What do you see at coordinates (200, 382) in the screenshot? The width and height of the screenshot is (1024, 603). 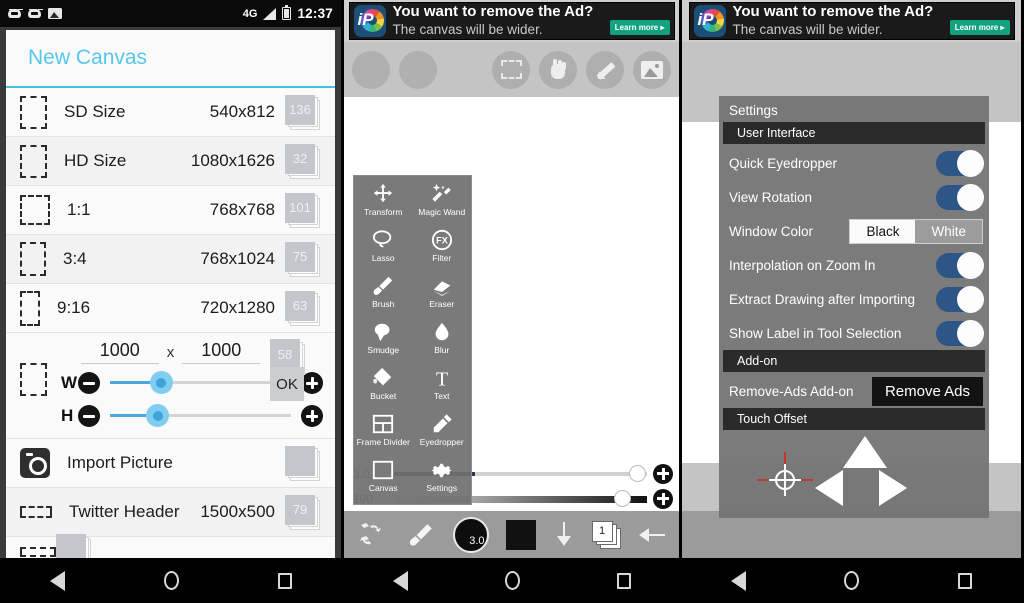 I see `width-slider` at bounding box center [200, 382].